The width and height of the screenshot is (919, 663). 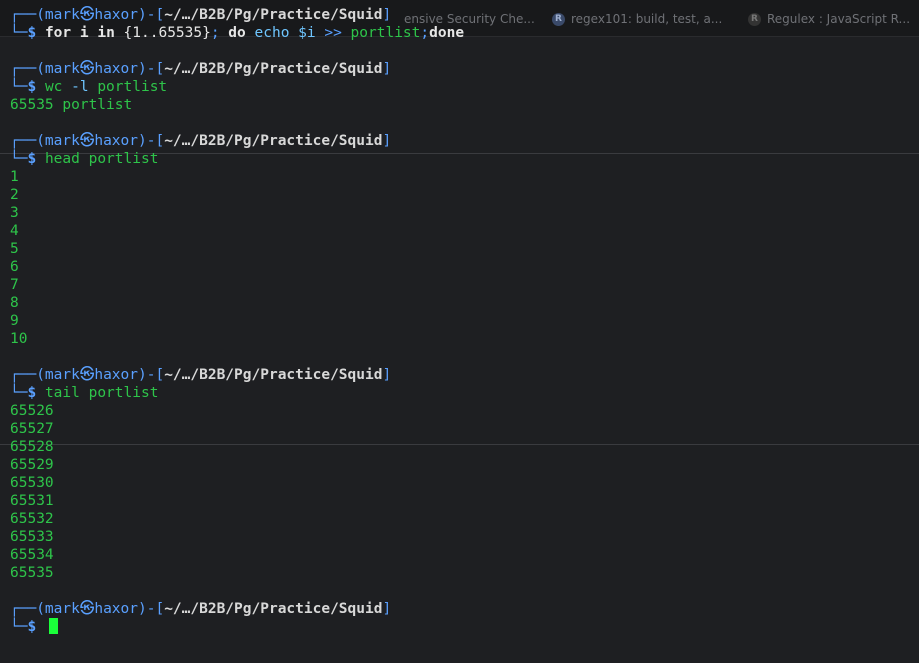 What do you see at coordinates (80, 87) in the screenshot?
I see `command-token: -l` at bounding box center [80, 87].